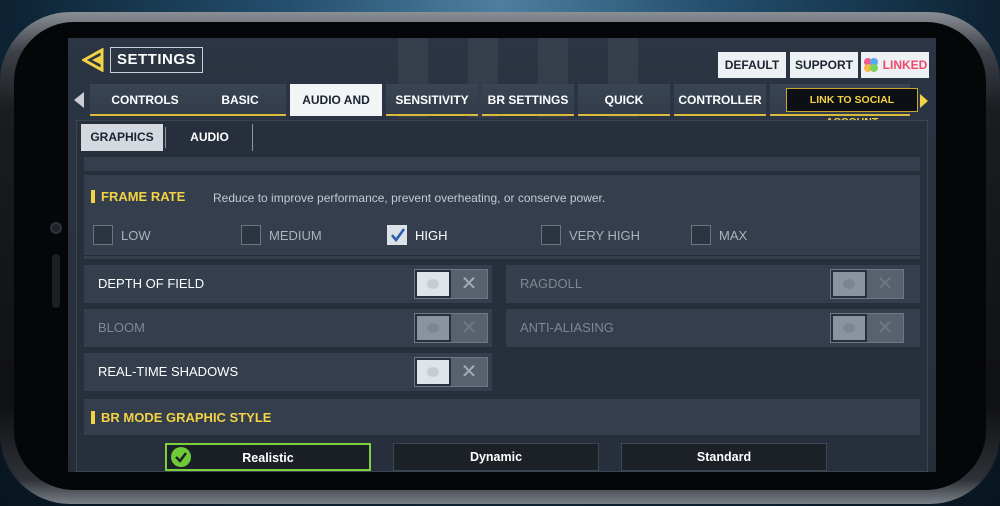  What do you see at coordinates (624, 111) in the screenshot?
I see `tab-quick-message: QUICK MESSAGE` at bounding box center [624, 111].